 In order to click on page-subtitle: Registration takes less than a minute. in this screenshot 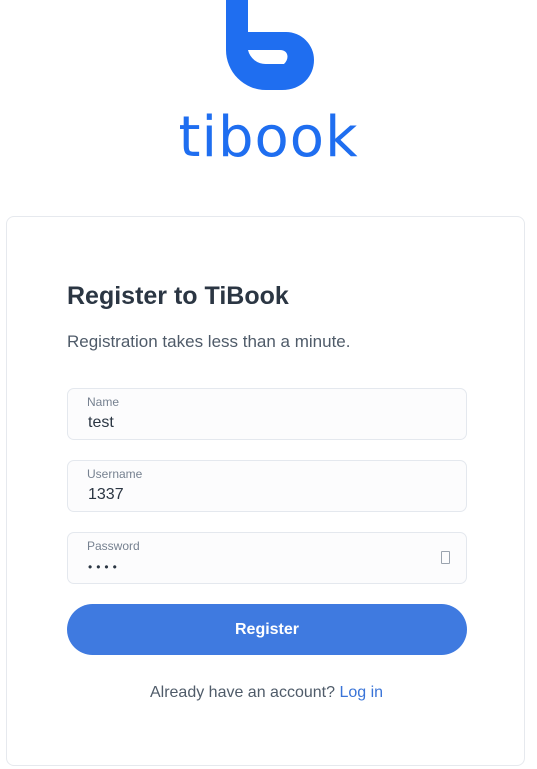, I will do `click(209, 341)`.